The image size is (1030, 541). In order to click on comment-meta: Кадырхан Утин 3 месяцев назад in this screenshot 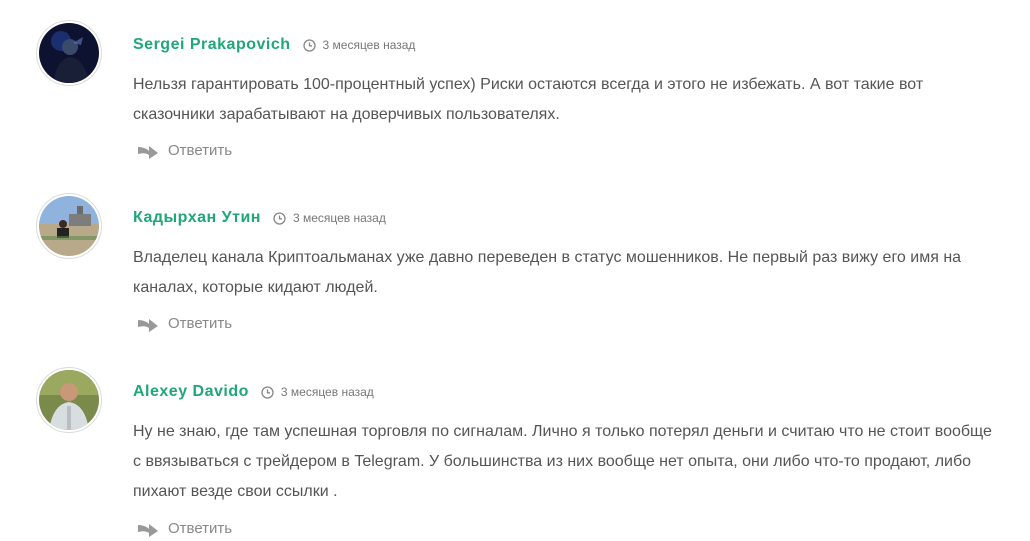, I will do `click(259, 218)`.